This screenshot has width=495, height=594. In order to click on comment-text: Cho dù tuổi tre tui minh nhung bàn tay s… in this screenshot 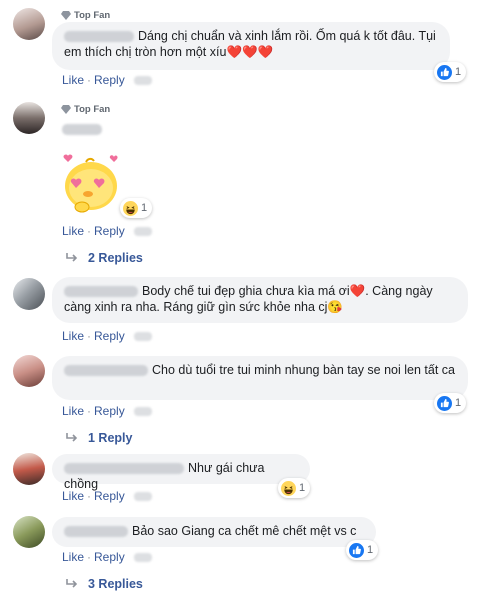, I will do `click(303, 370)`.